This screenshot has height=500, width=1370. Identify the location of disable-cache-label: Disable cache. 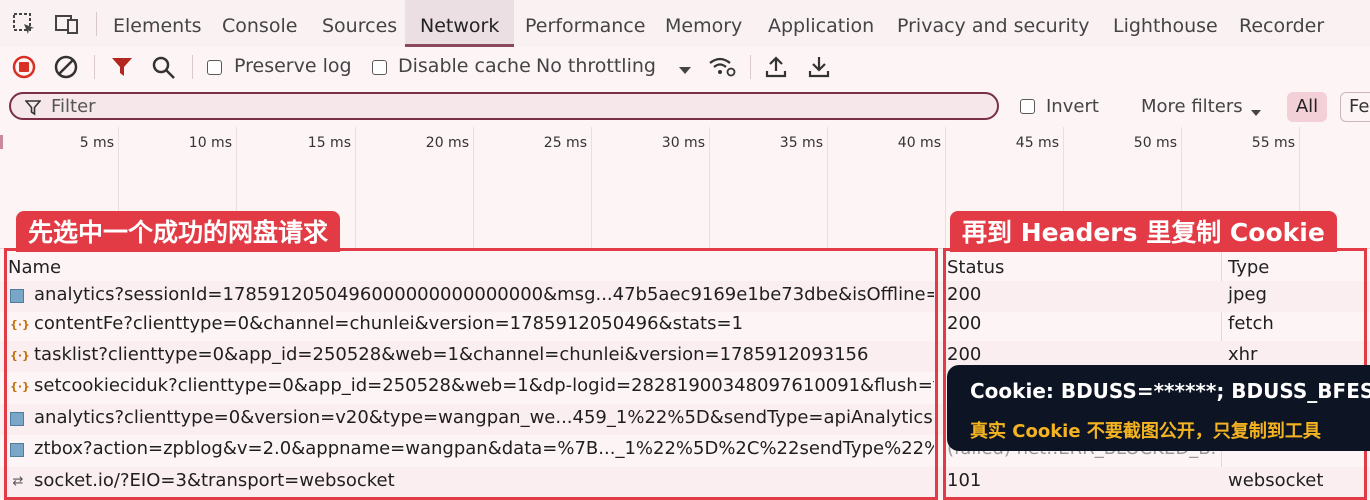
(464, 66).